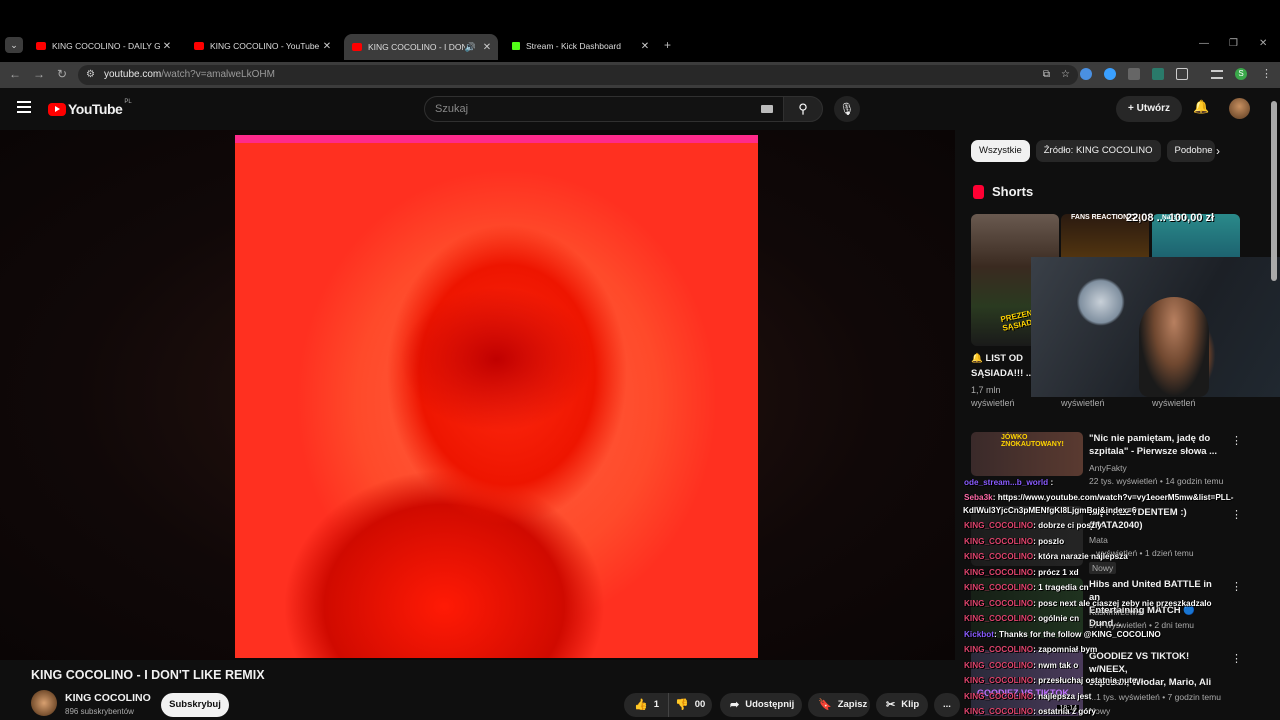 The height and width of the screenshot is (720, 1280). I want to click on chip-all: Wszystkie, so click(1000, 151).